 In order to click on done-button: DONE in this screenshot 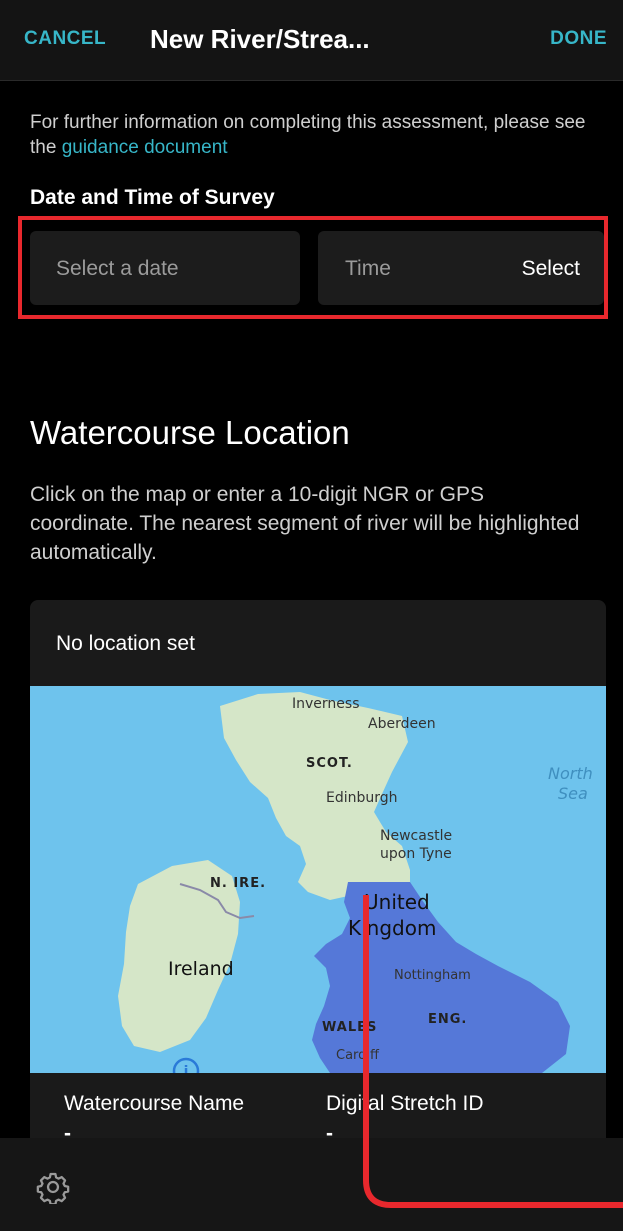, I will do `click(578, 39)`.